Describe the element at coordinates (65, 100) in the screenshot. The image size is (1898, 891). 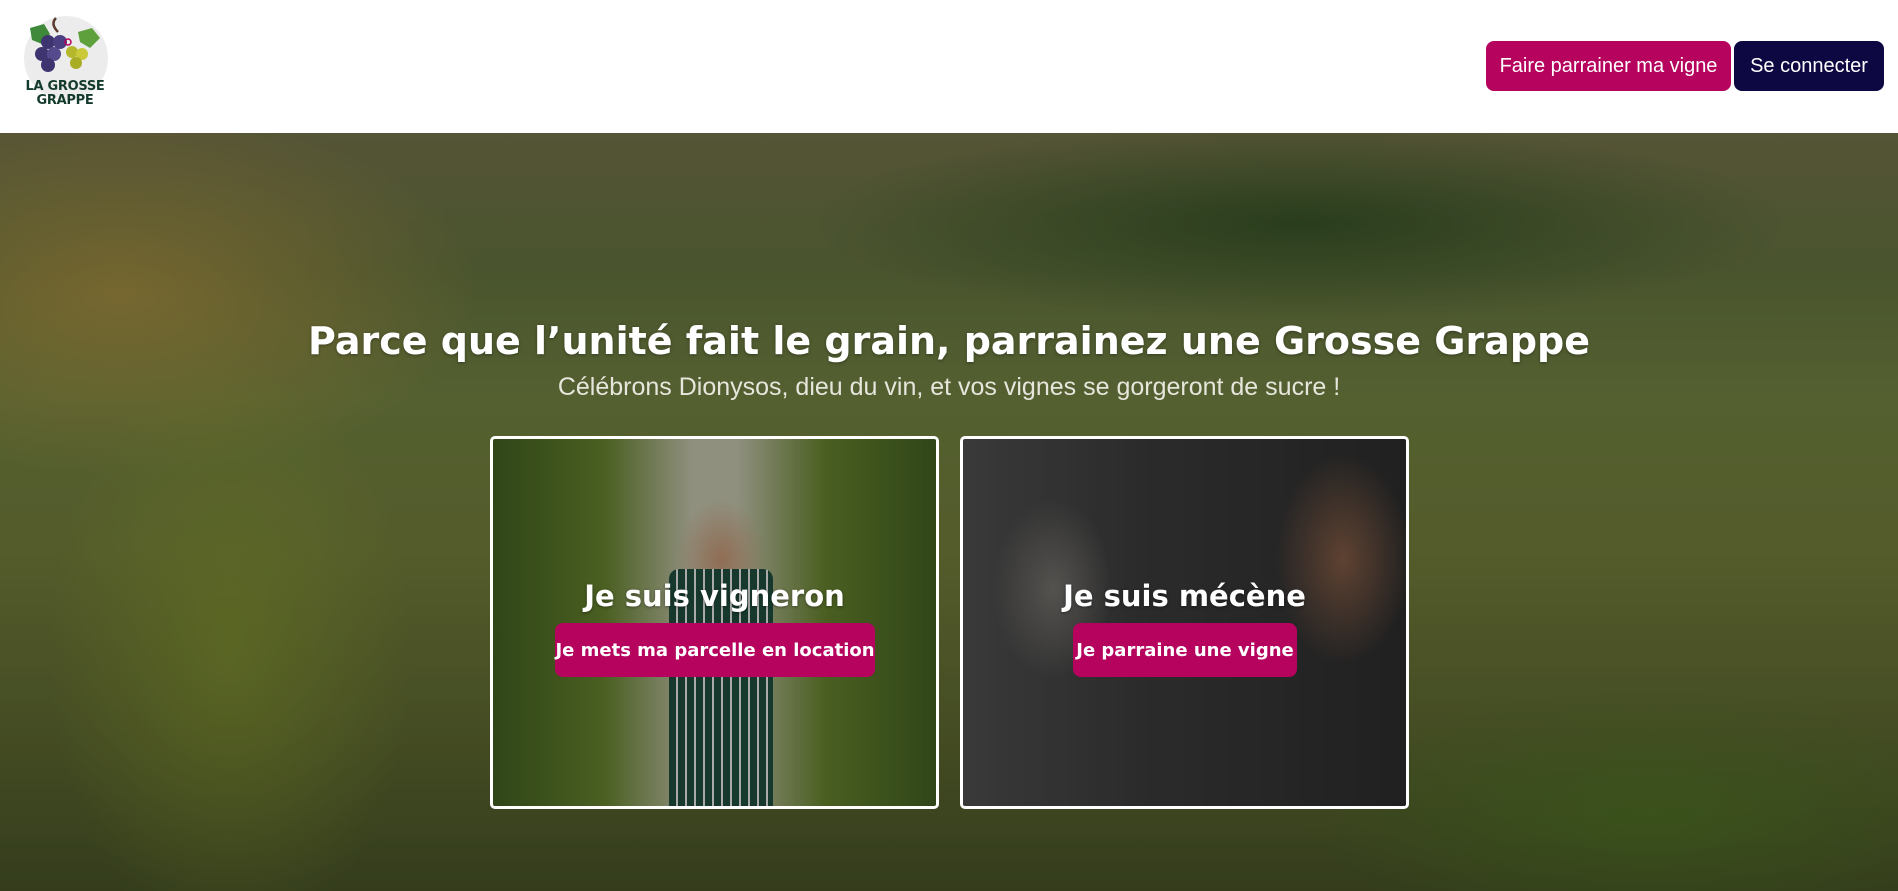
I see `logo-text-line2: GRAPPE` at that location.